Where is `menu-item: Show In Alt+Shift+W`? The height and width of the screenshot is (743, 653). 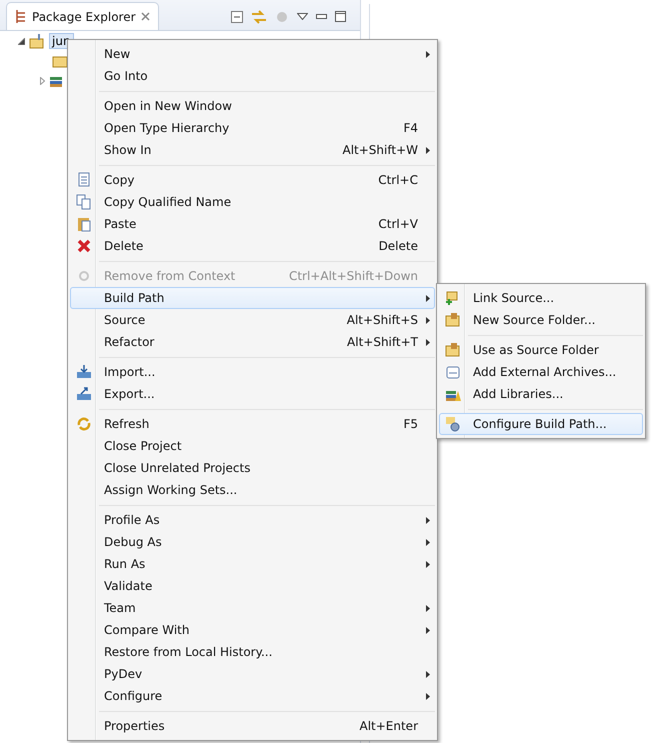 menu-item: Show In Alt+Shift+W is located at coordinates (252, 150).